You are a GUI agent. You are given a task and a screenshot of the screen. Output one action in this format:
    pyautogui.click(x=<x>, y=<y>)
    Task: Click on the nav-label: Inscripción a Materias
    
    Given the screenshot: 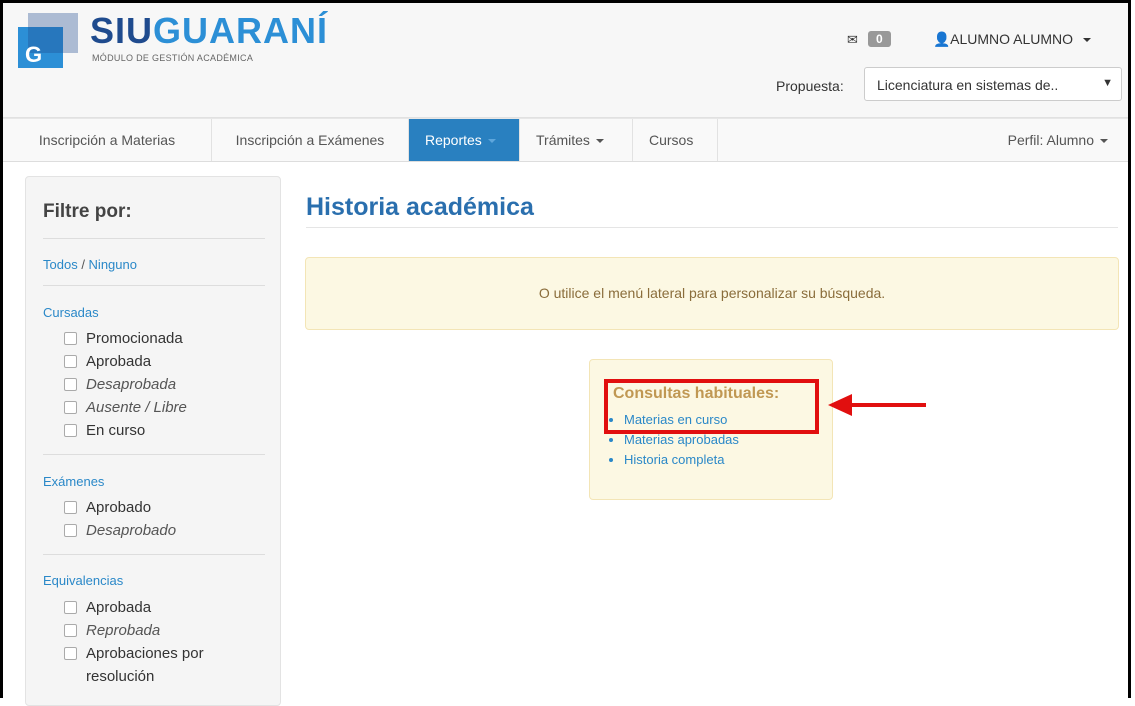 What is the action you would take?
    pyautogui.click(x=107, y=140)
    